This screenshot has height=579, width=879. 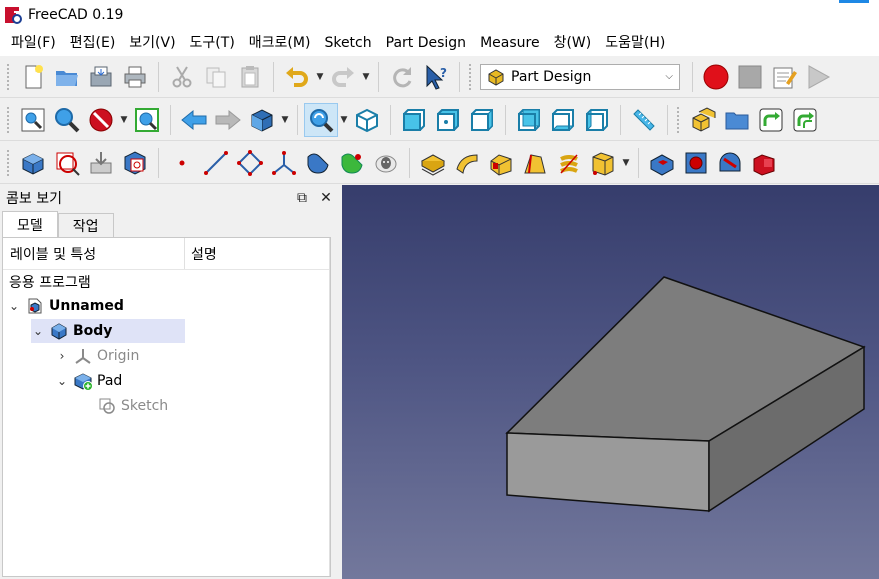 What do you see at coordinates (321, 119) in the screenshot?
I see `sync-view-button` at bounding box center [321, 119].